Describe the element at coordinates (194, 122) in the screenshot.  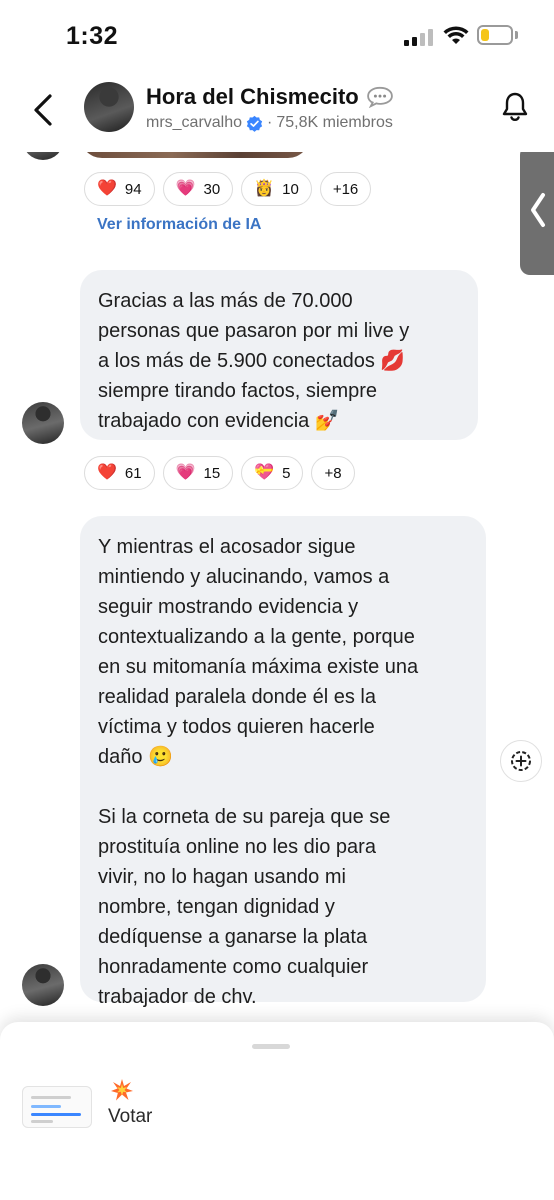
I see `channel-username: mrs_carvalho` at that location.